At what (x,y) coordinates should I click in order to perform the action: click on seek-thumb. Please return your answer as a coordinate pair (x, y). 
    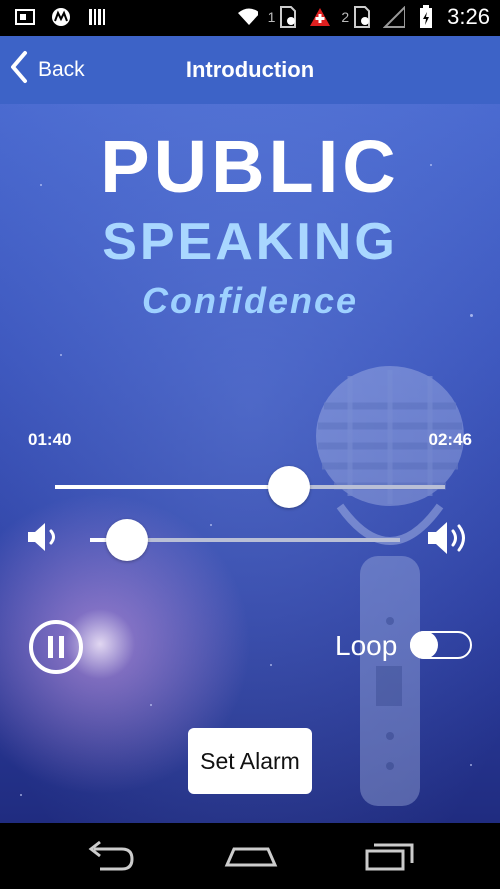
    Looking at the image, I should click on (289, 487).